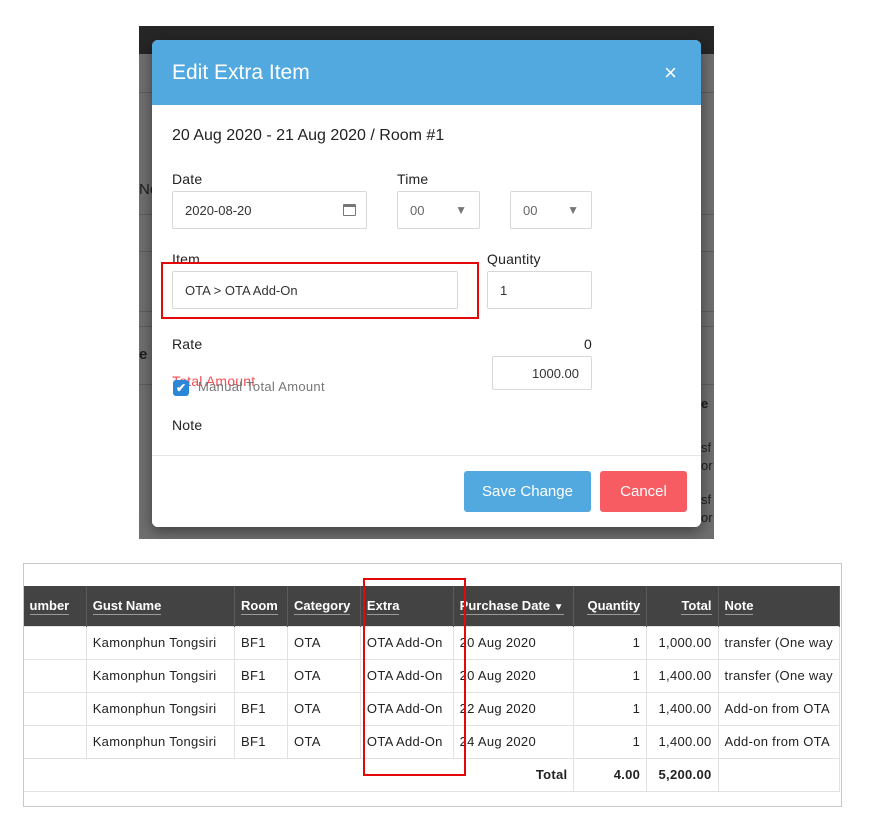 Image resolution: width=870 pixels, height=840 pixels. What do you see at coordinates (324, 606) in the screenshot?
I see `col-category: Category` at bounding box center [324, 606].